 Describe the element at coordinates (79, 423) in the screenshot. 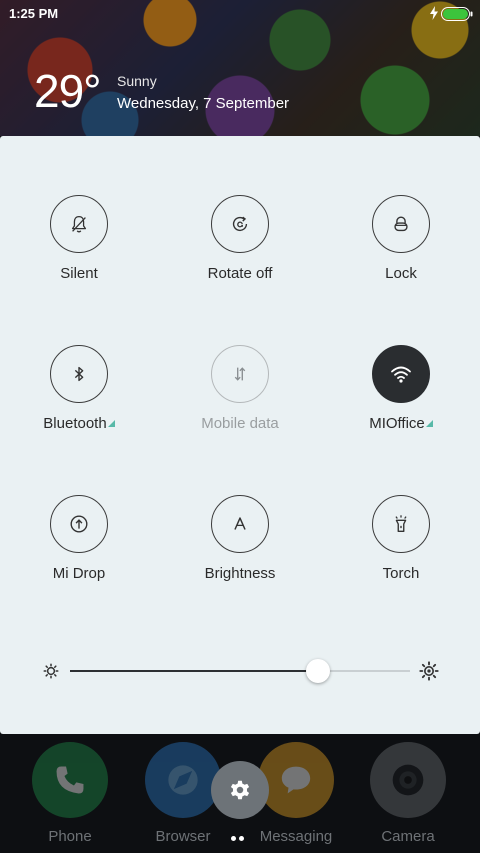

I see `tile-bluetooth-label: Bluetooth` at that location.